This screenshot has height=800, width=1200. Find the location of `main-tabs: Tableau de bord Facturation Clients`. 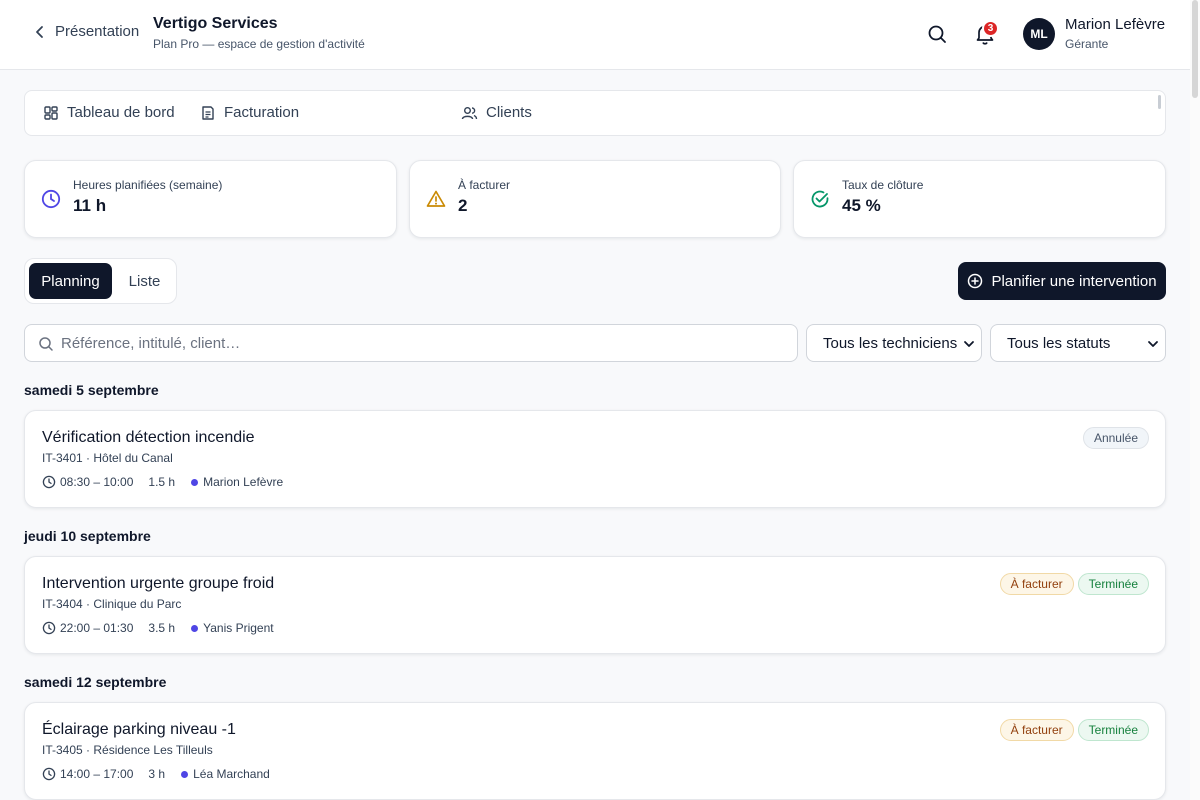

main-tabs: Tableau de bord Facturation Clients is located at coordinates (595, 113).